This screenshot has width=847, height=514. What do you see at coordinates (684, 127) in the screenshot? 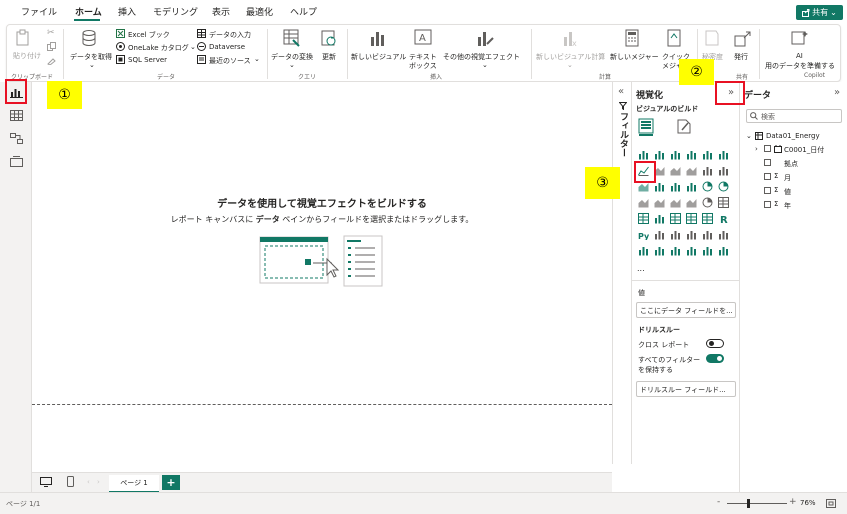
I see `format-visual-tab-icon` at bounding box center [684, 127].